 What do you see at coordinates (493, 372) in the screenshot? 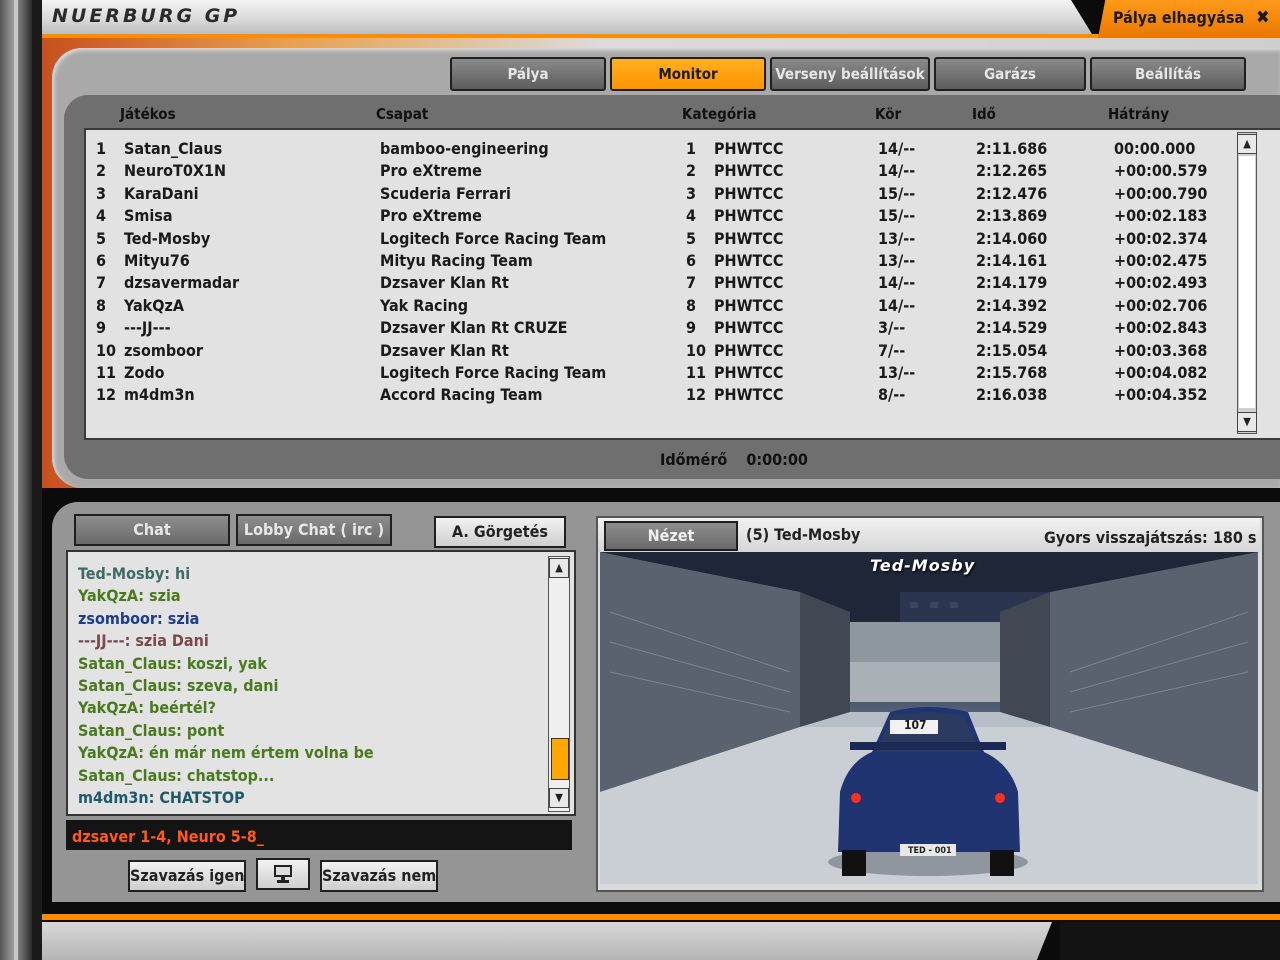
I see `cell-team: Logitech Force Racing Team` at bounding box center [493, 372].